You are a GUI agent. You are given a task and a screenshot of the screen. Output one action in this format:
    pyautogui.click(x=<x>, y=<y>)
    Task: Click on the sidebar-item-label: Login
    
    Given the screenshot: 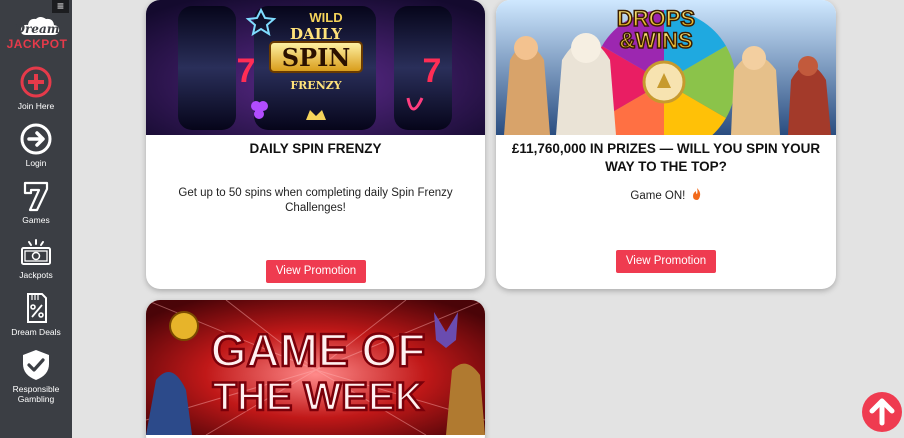 What is the action you would take?
    pyautogui.click(x=36, y=163)
    